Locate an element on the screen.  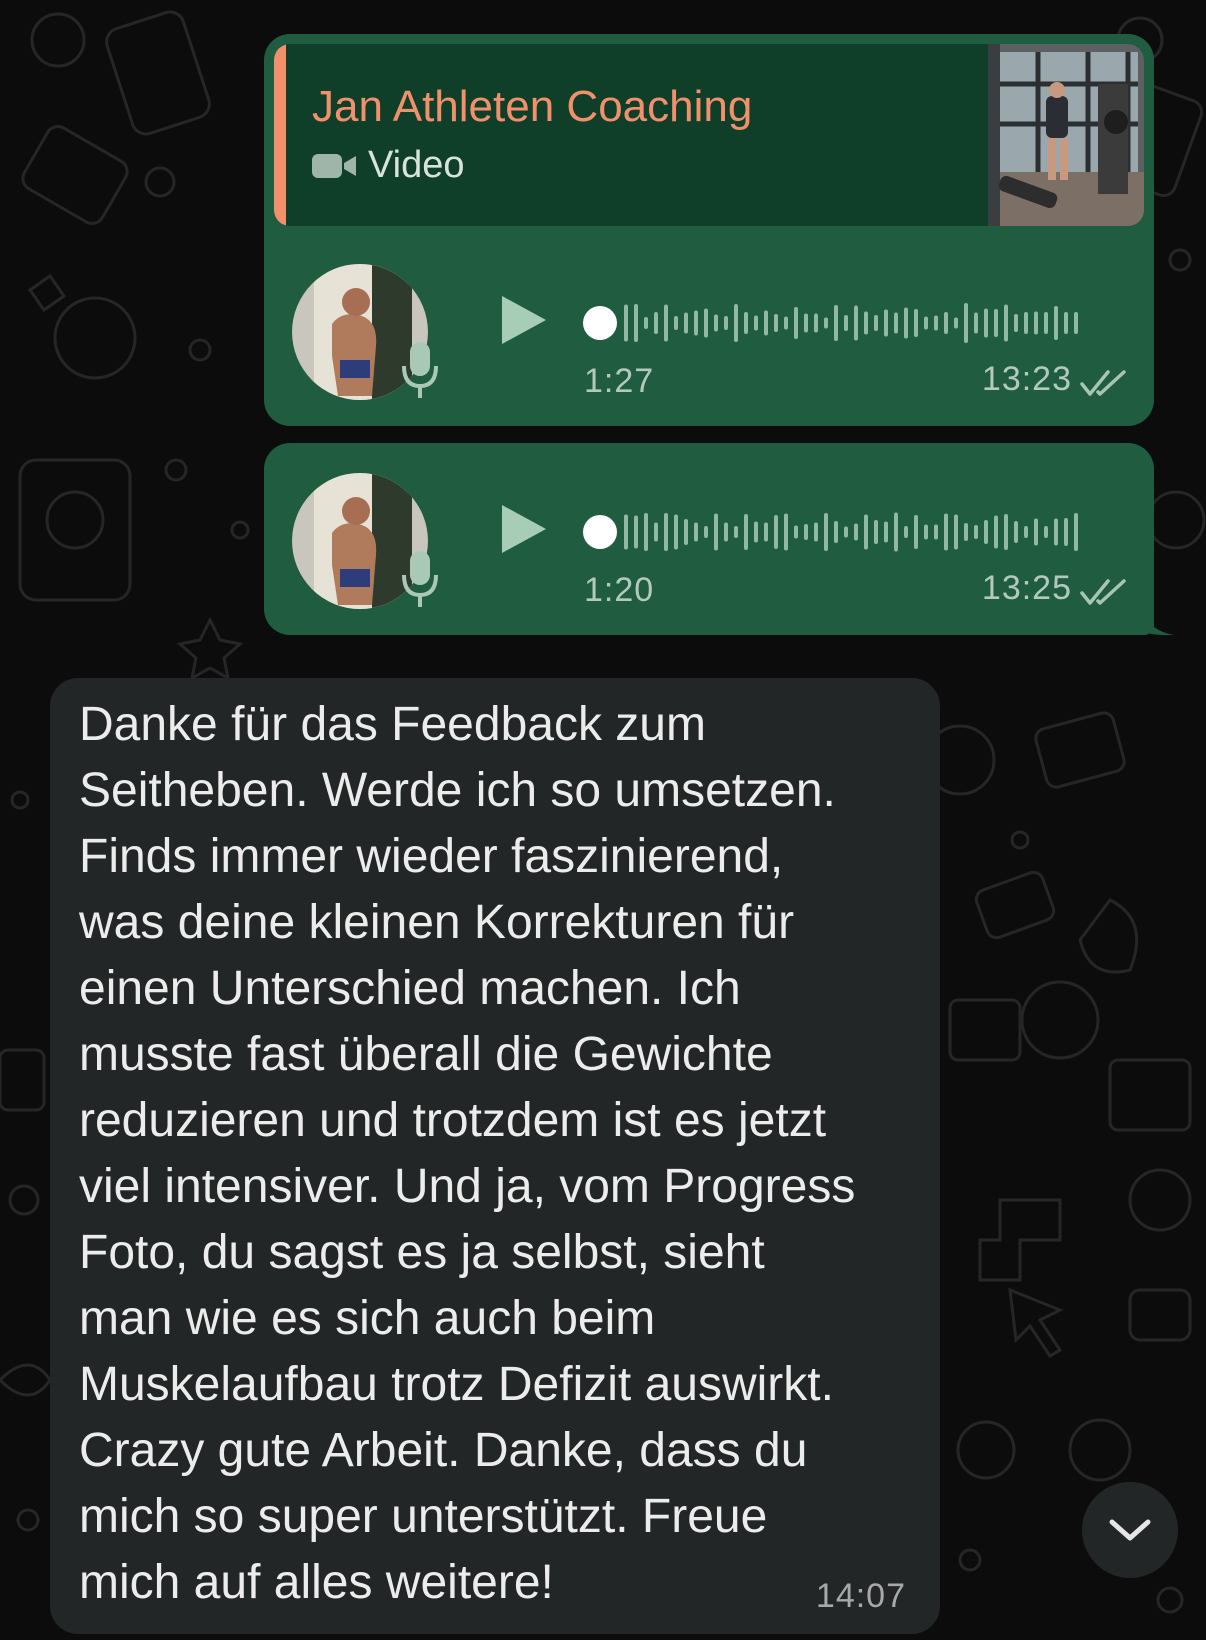
video-thumbnail is located at coordinates (1066, 135).